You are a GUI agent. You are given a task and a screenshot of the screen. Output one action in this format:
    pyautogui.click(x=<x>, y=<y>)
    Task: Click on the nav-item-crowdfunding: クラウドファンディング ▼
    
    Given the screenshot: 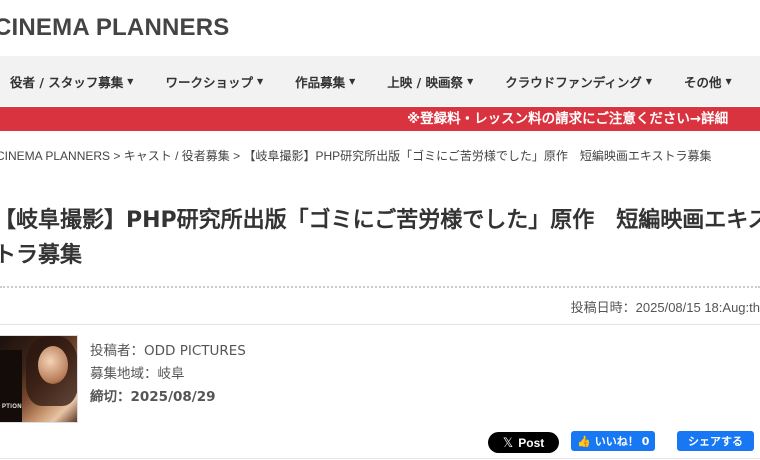 What is the action you would take?
    pyautogui.click(x=578, y=81)
    